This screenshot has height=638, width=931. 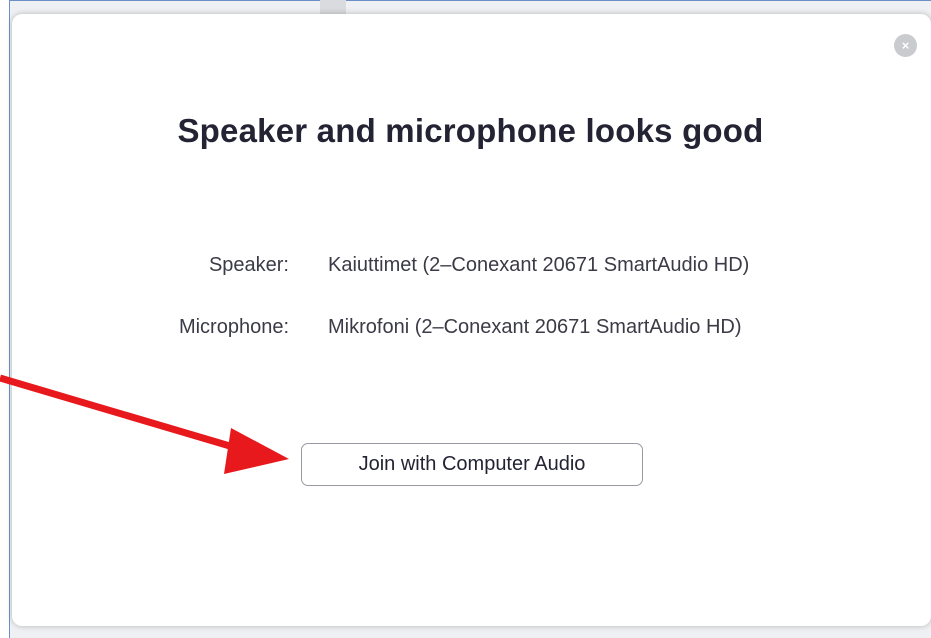 I want to click on speaker-label: Speaker:, so click(x=248, y=265).